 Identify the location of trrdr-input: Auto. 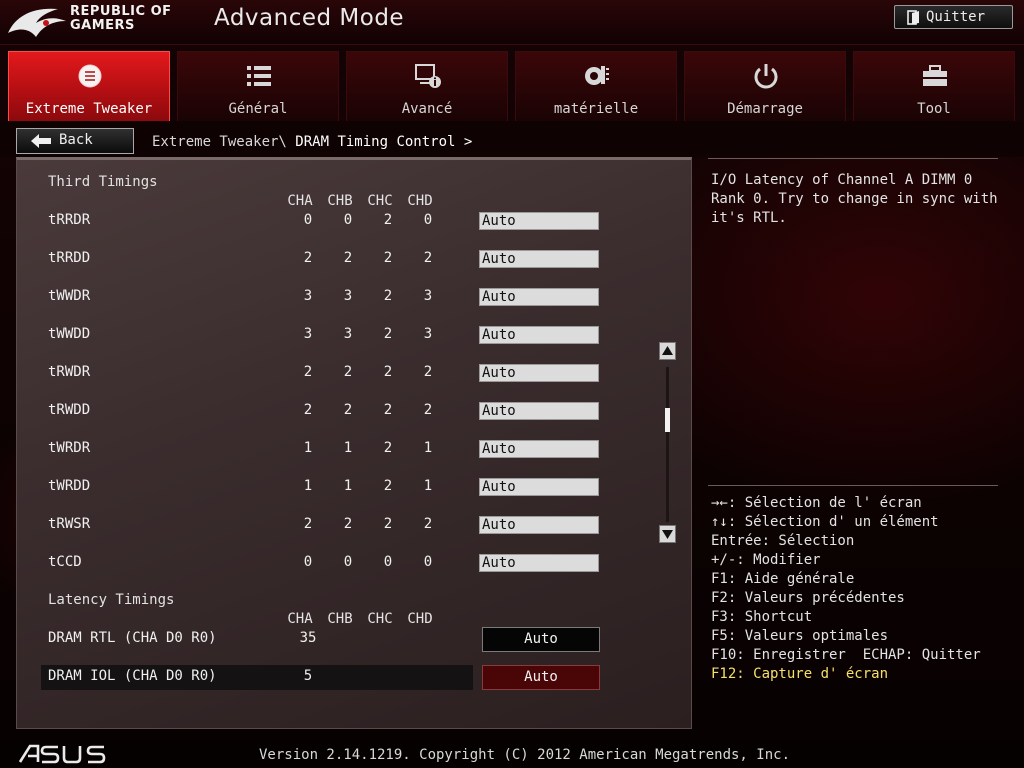
(539, 221).